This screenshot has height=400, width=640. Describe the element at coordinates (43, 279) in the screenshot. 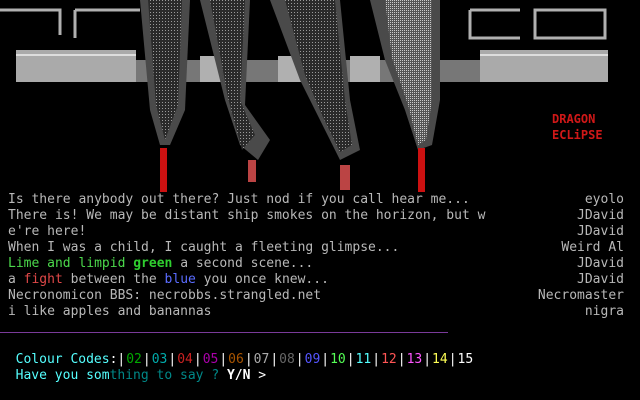

I see `chat-text-segment: fight` at that location.